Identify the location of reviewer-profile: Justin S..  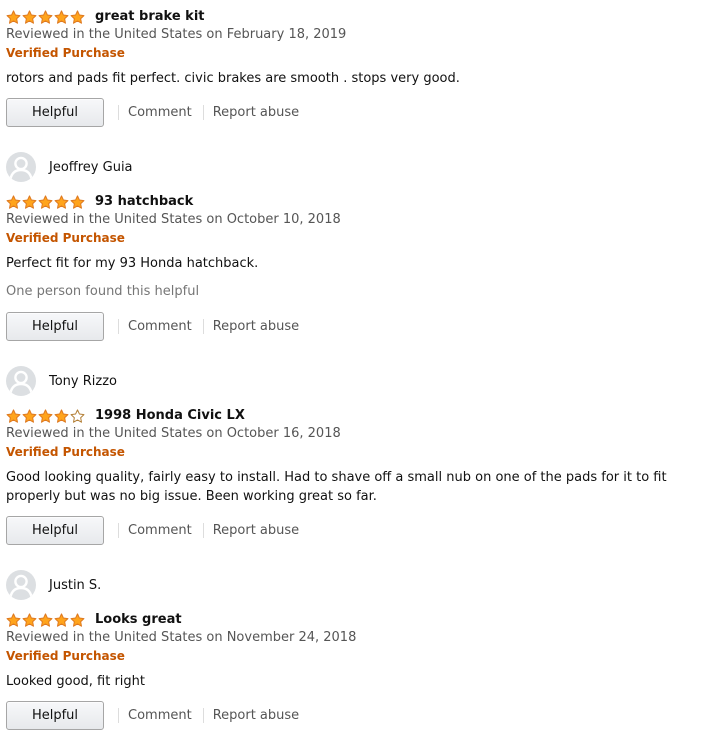
(53, 585).